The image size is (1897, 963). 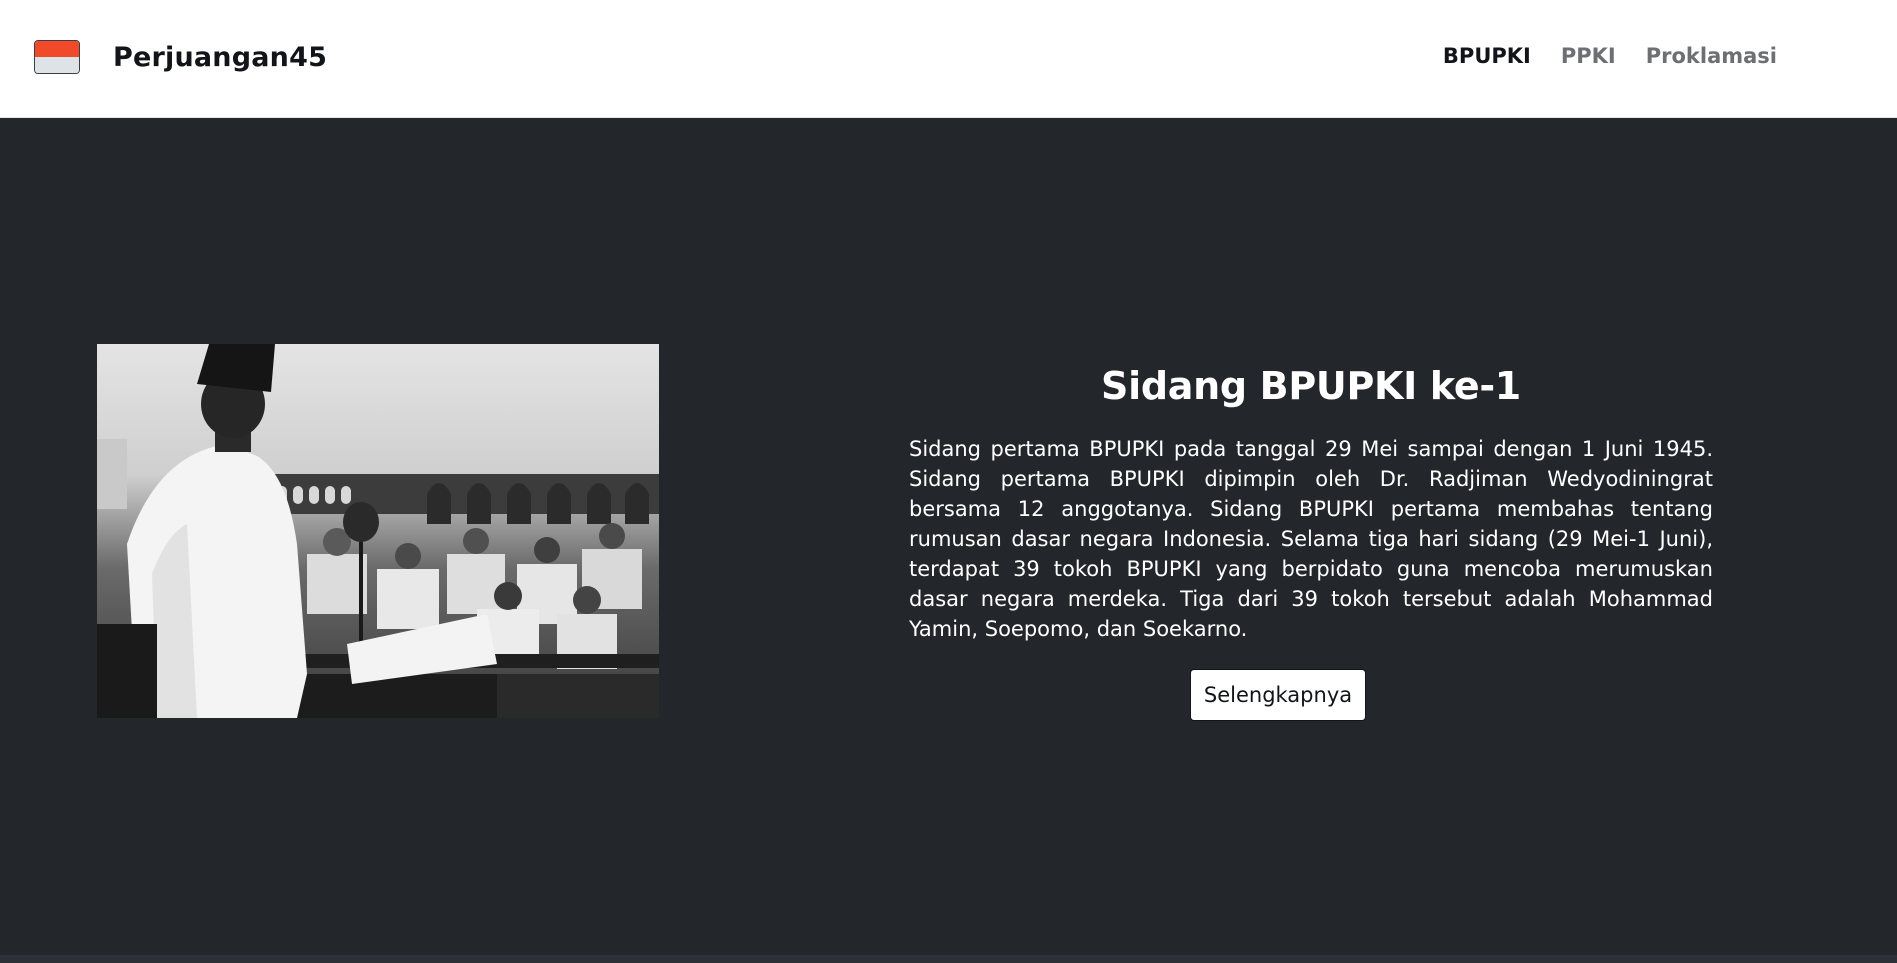 I want to click on flag-icon, so click(x=57, y=57).